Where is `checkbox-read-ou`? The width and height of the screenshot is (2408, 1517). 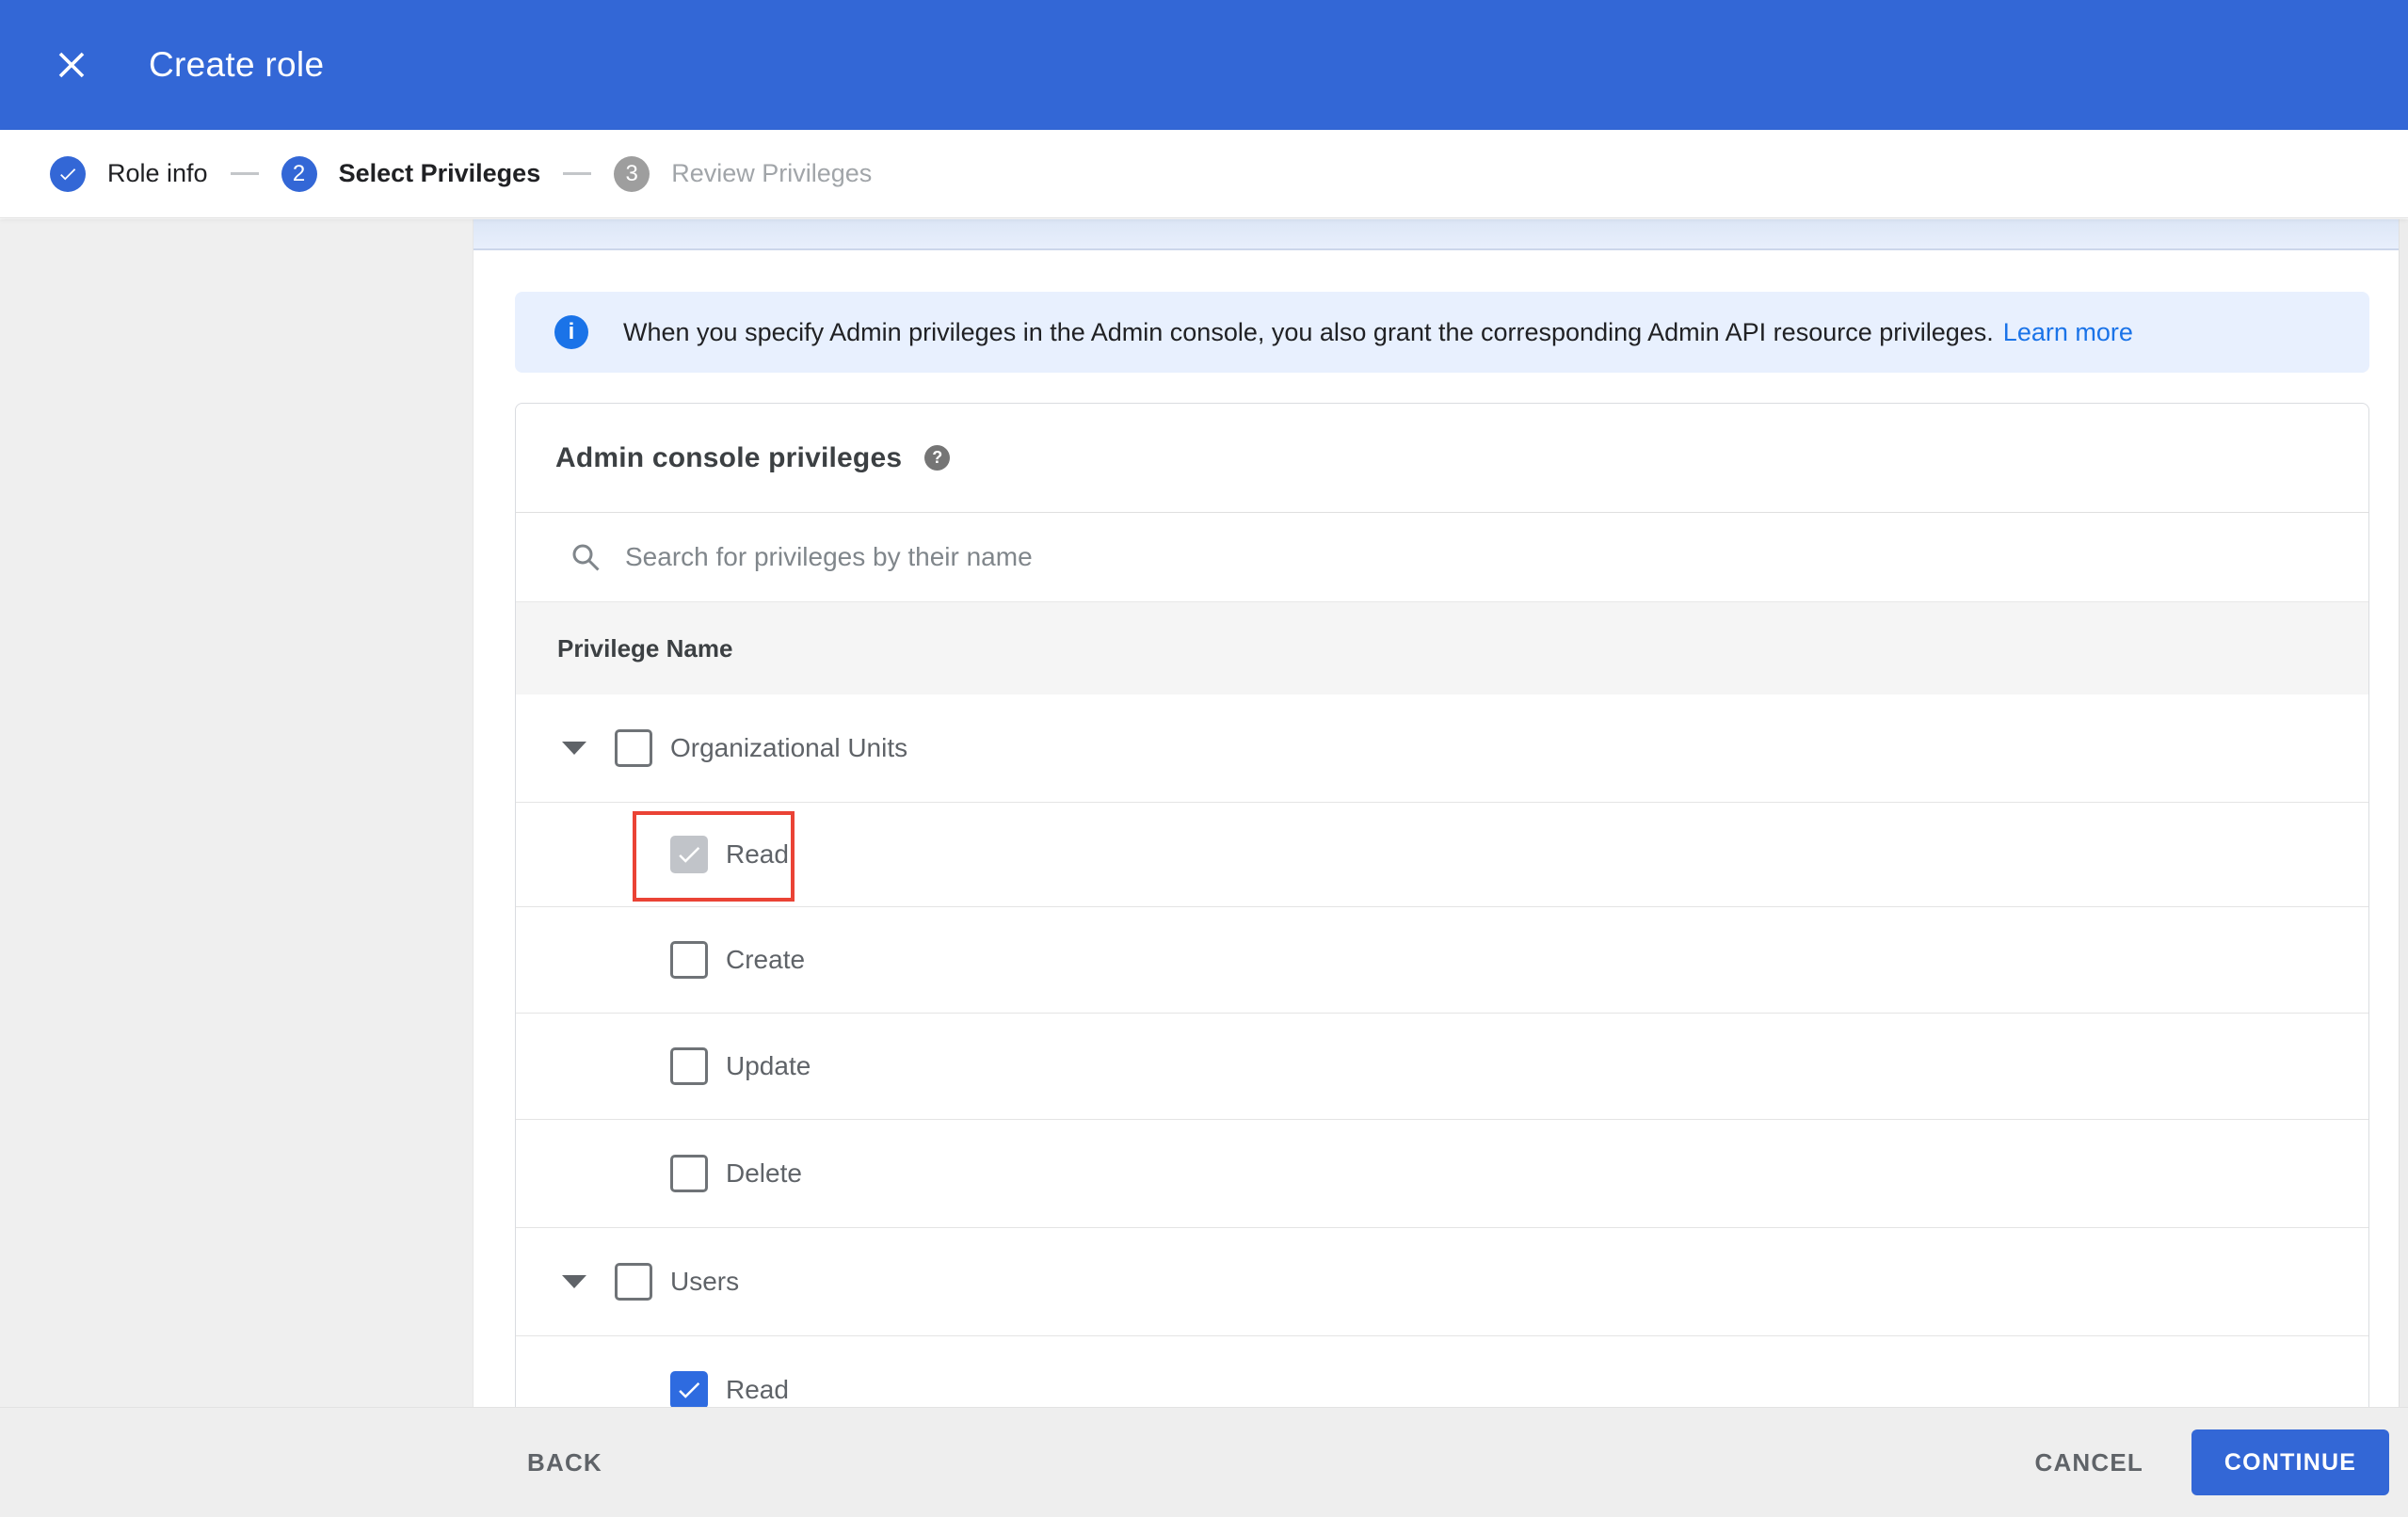 checkbox-read-ou is located at coordinates (689, 854).